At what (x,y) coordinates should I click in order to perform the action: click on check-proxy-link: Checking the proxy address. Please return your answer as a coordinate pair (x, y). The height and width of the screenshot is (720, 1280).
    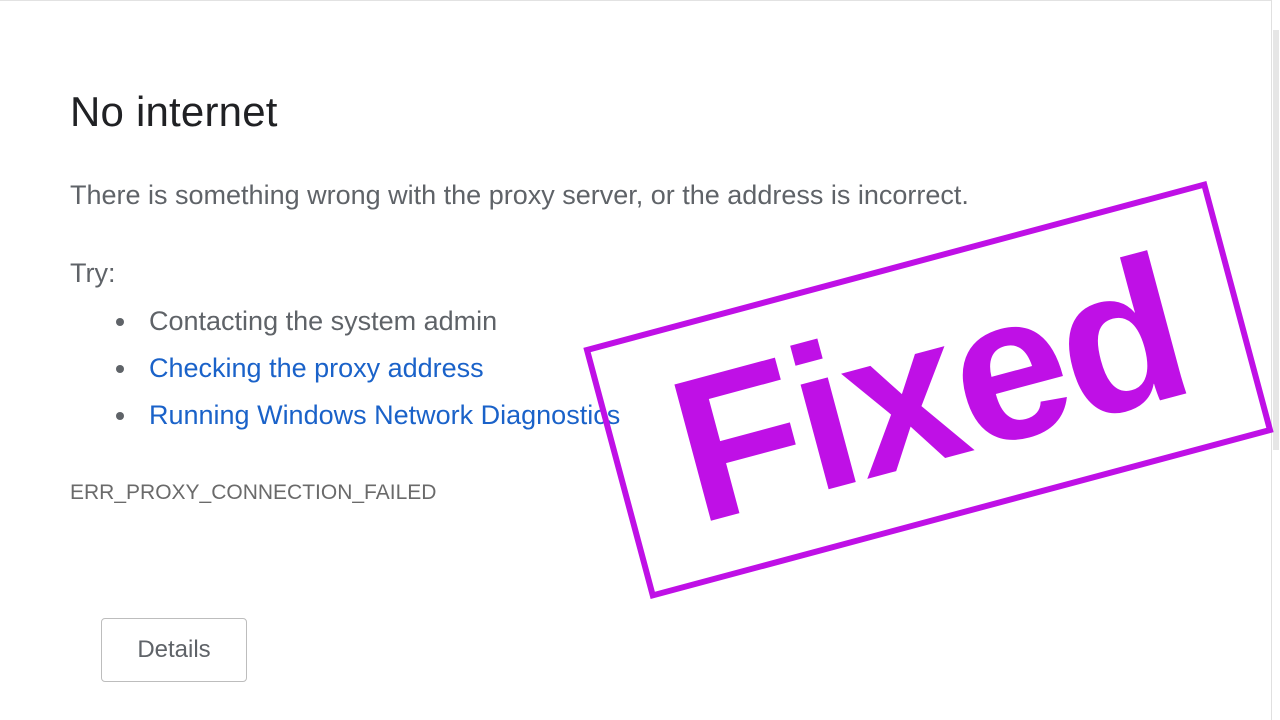
    Looking at the image, I should click on (316, 368).